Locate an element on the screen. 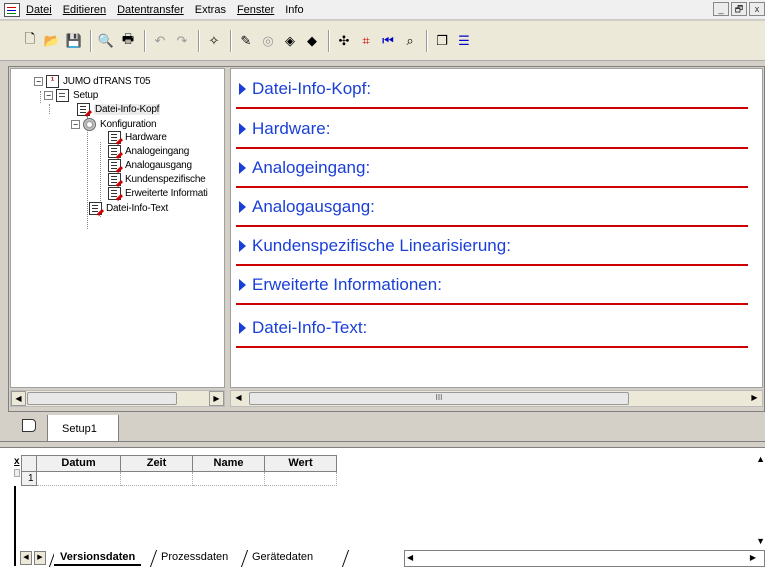  section-datei-info-text: Datei-Info-Text: is located at coordinates (492, 328).